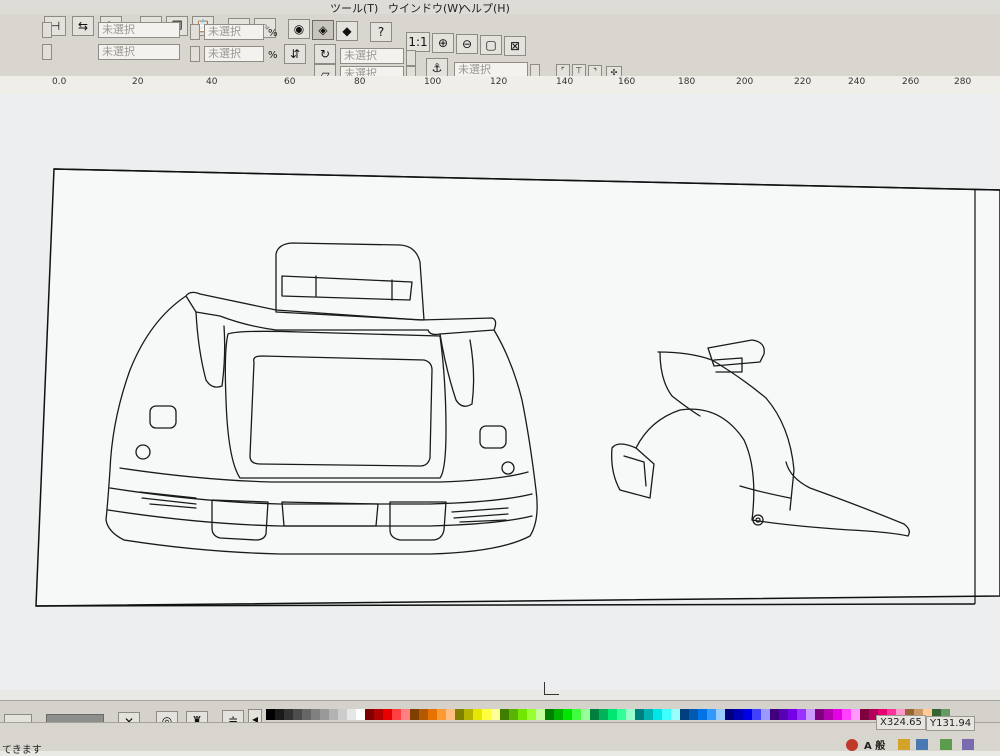 Image resolution: width=1000 pixels, height=756 pixels. I want to click on zoom-in-icon: ⊕, so click(443, 43).